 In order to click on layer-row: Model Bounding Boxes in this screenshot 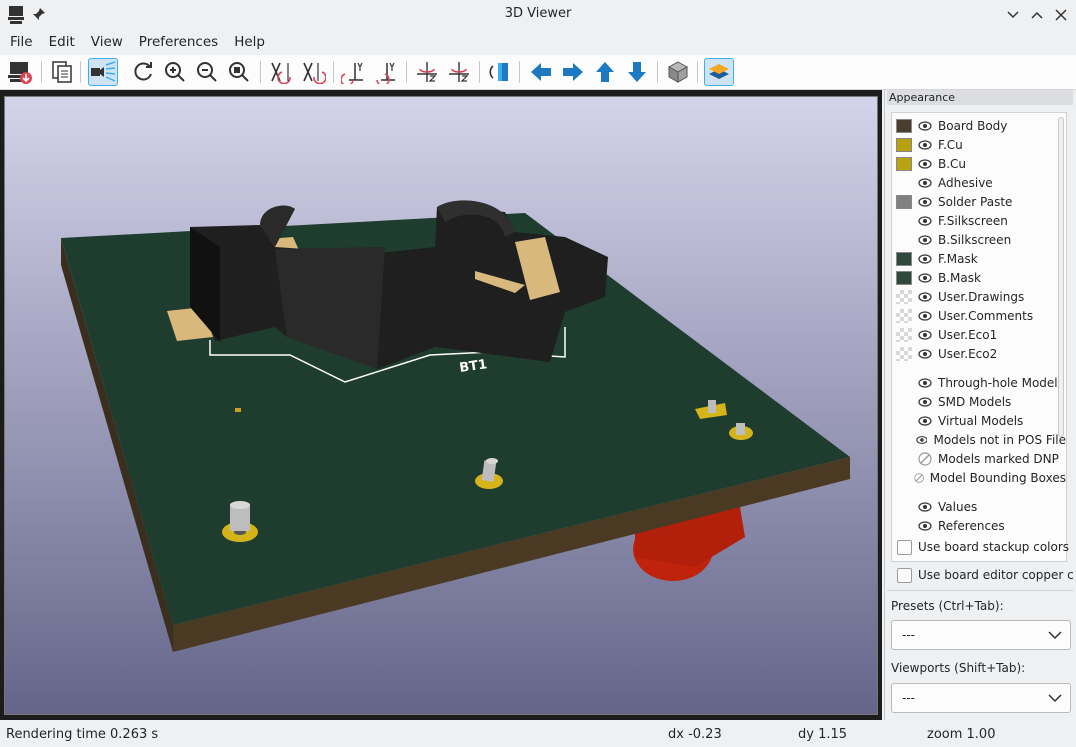, I will do `click(981, 477)`.